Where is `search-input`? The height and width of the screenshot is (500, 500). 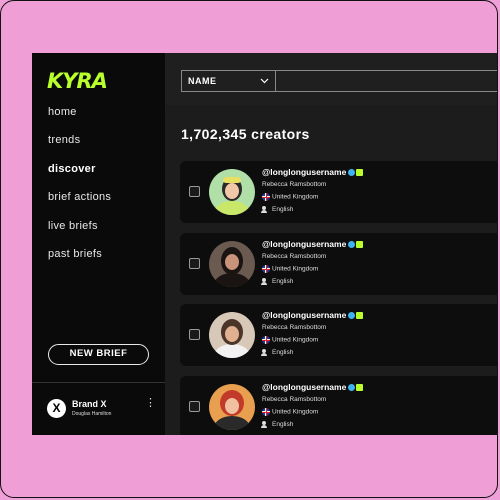
search-input is located at coordinates (386, 81).